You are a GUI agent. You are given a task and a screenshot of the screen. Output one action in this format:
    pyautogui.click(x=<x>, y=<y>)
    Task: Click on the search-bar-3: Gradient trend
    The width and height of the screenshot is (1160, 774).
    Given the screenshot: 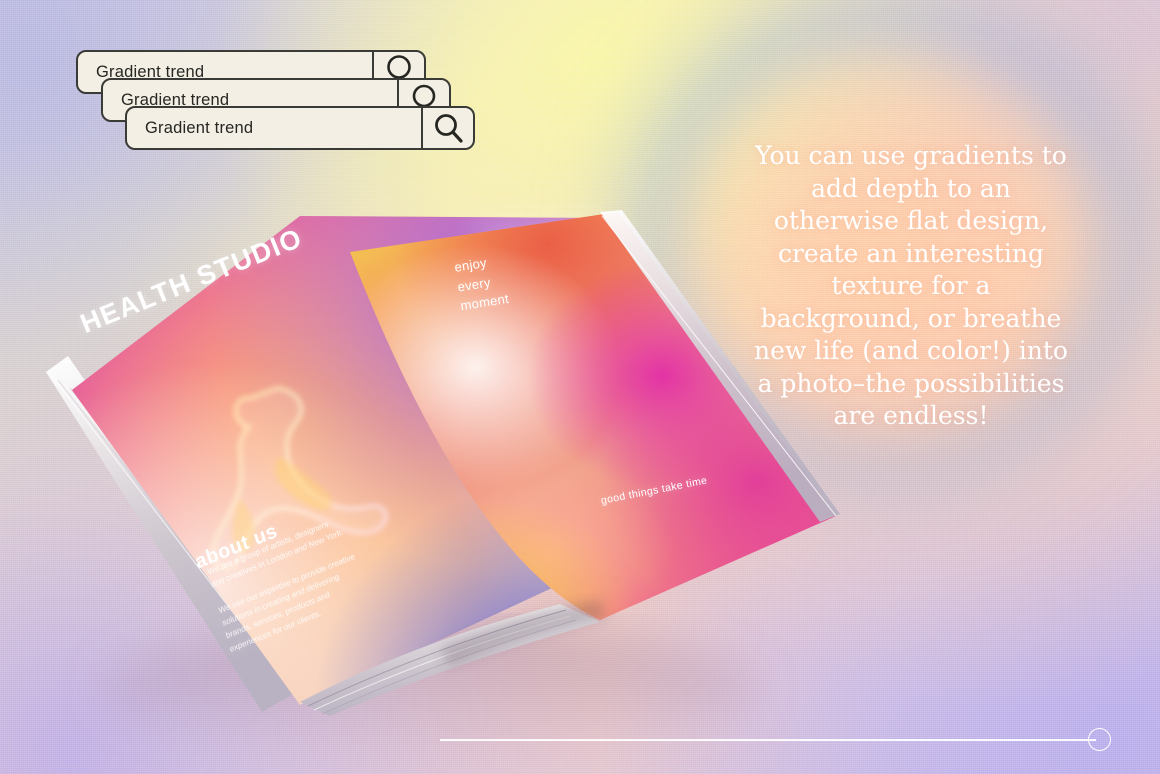 What is the action you would take?
    pyautogui.click(x=300, y=128)
    